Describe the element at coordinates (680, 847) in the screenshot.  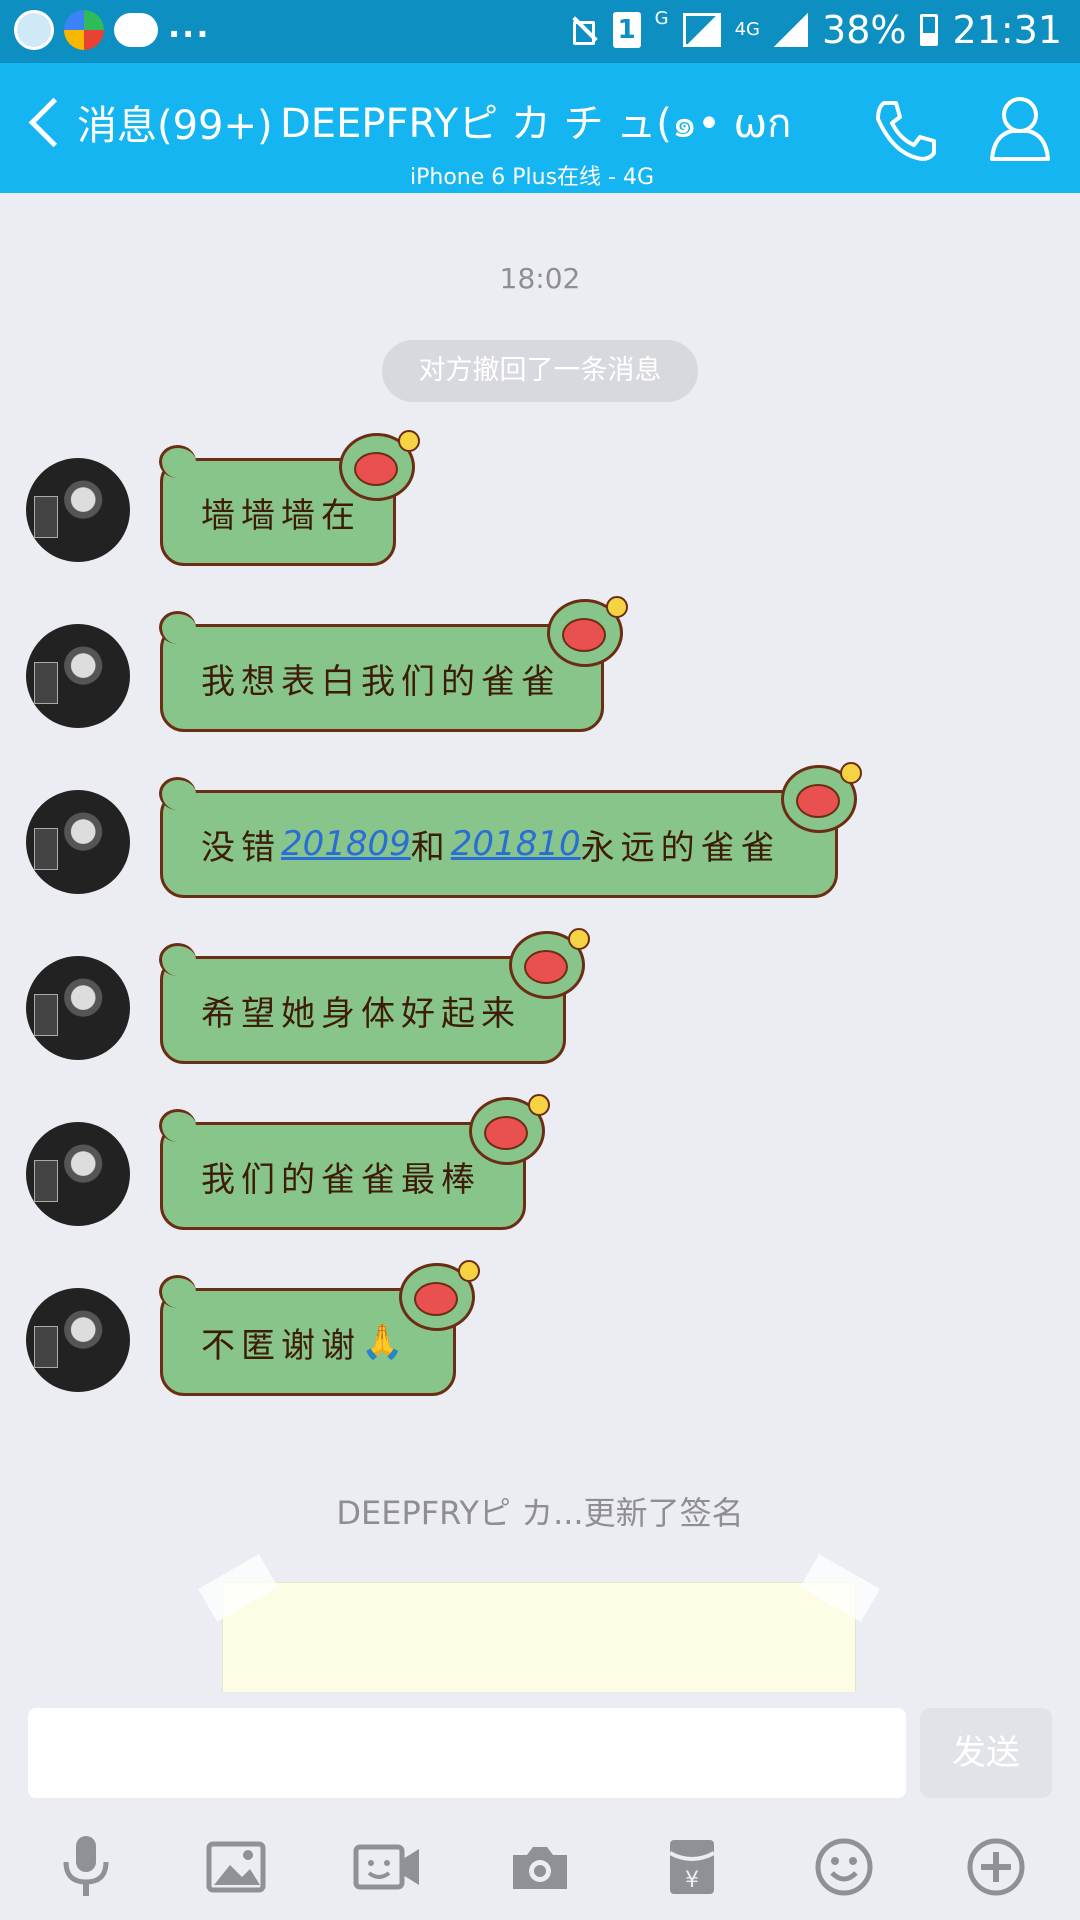
I see `message-text-suffix: 永远的雀雀` at that location.